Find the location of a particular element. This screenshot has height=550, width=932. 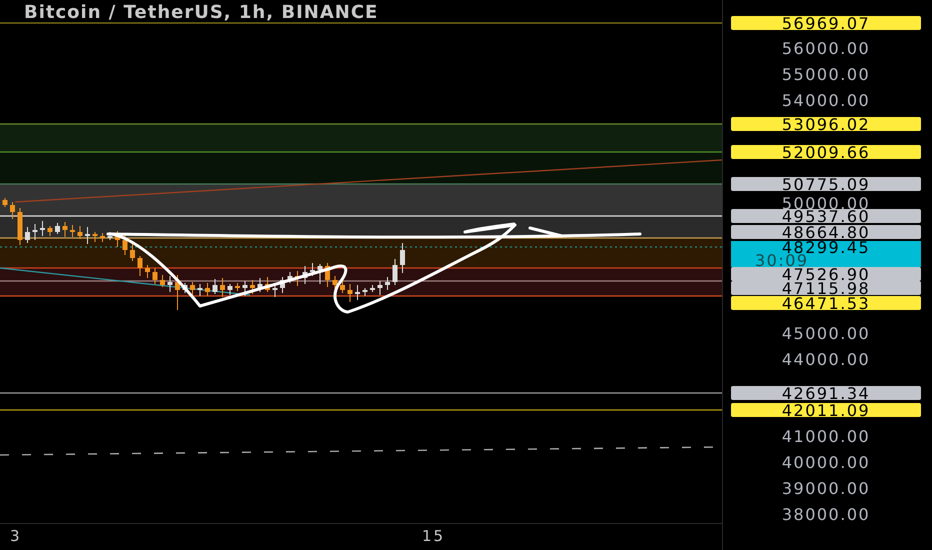

price-tick: 44000.00 is located at coordinates (826, 359).